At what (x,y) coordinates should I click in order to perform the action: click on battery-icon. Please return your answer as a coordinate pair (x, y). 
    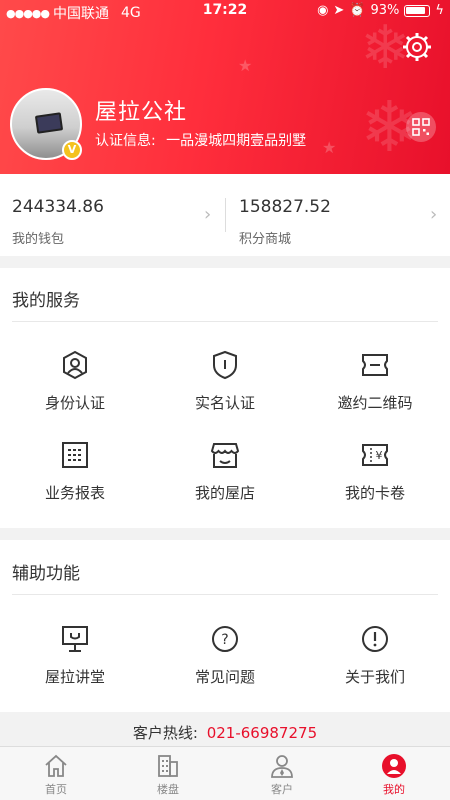
    Looking at the image, I should click on (417, 10).